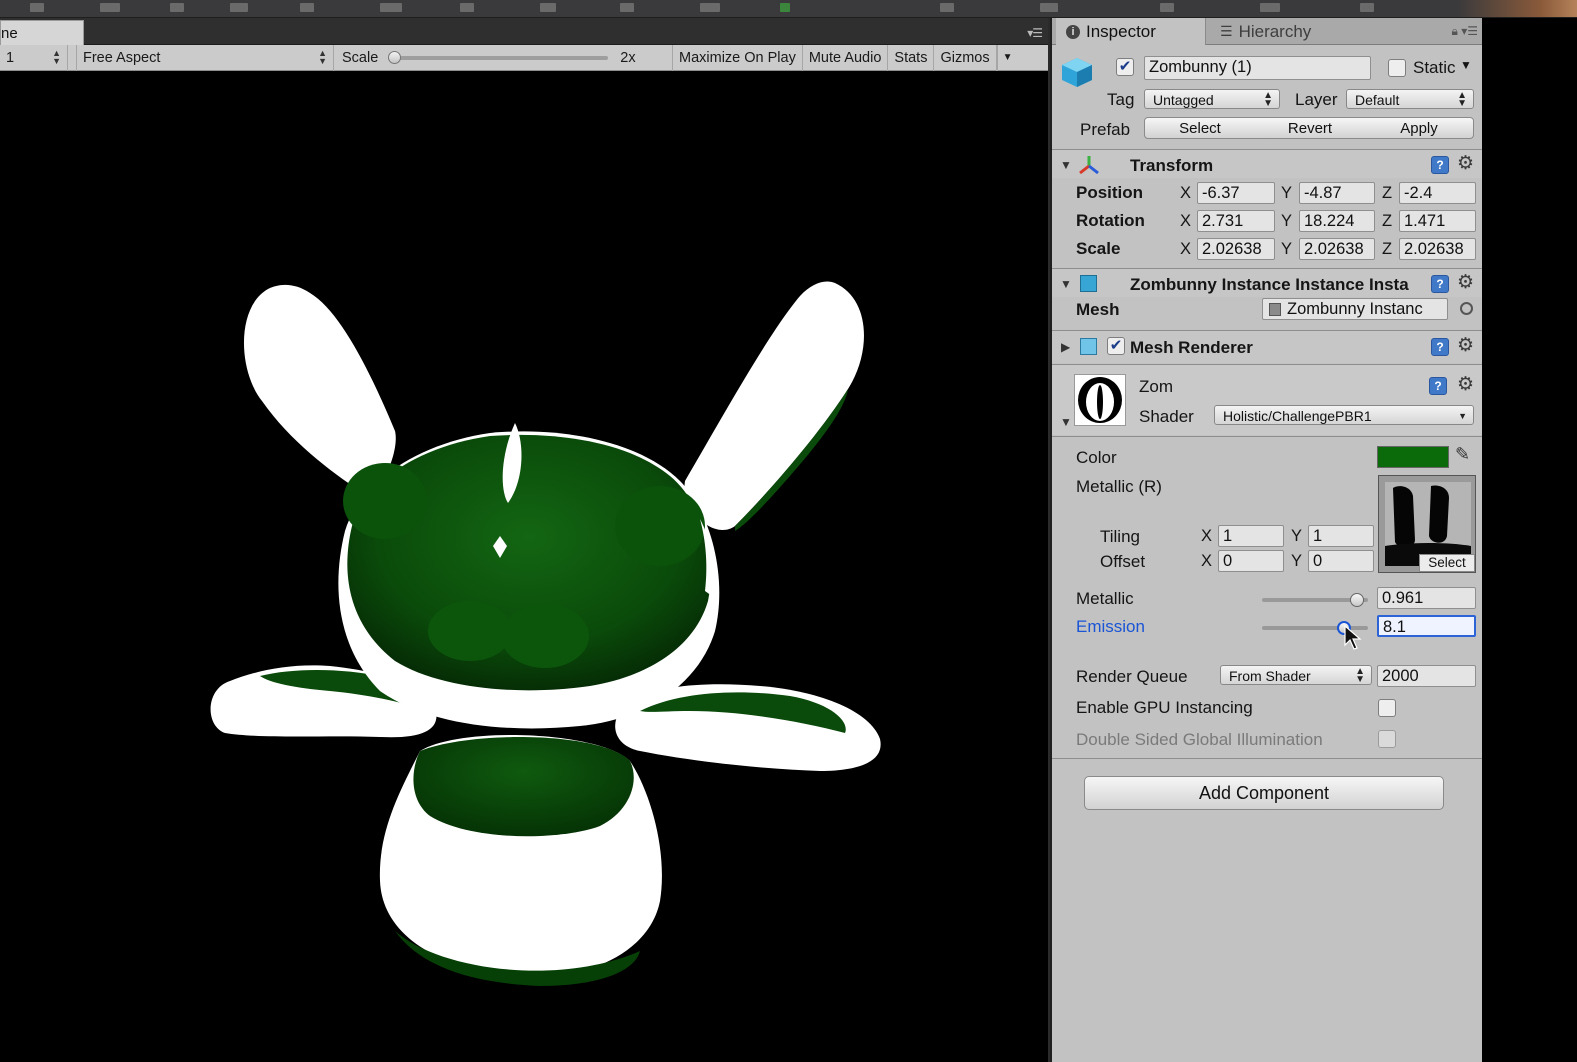 The width and height of the screenshot is (1577, 1062). I want to click on tag-dropdown: Untagged ▲ ▼, so click(1212, 99).